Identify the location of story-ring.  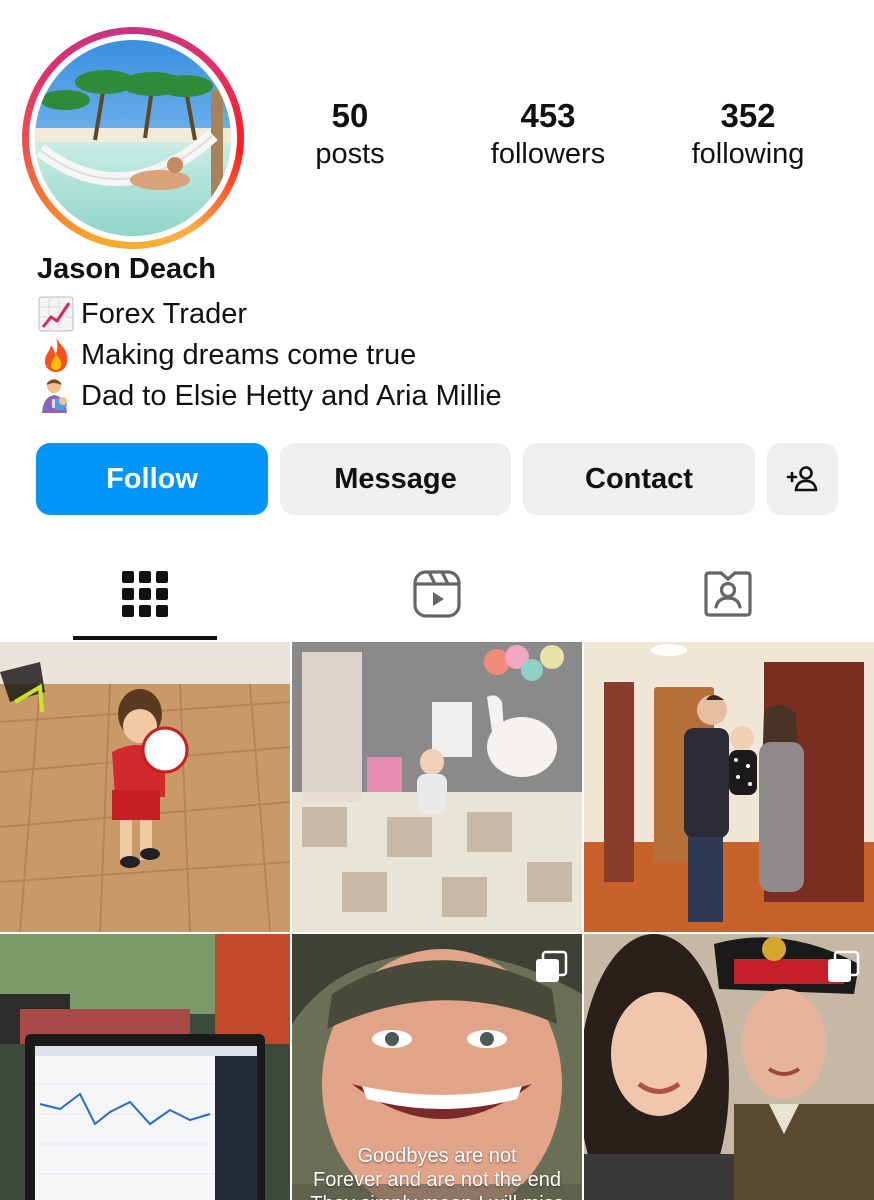
(133, 138).